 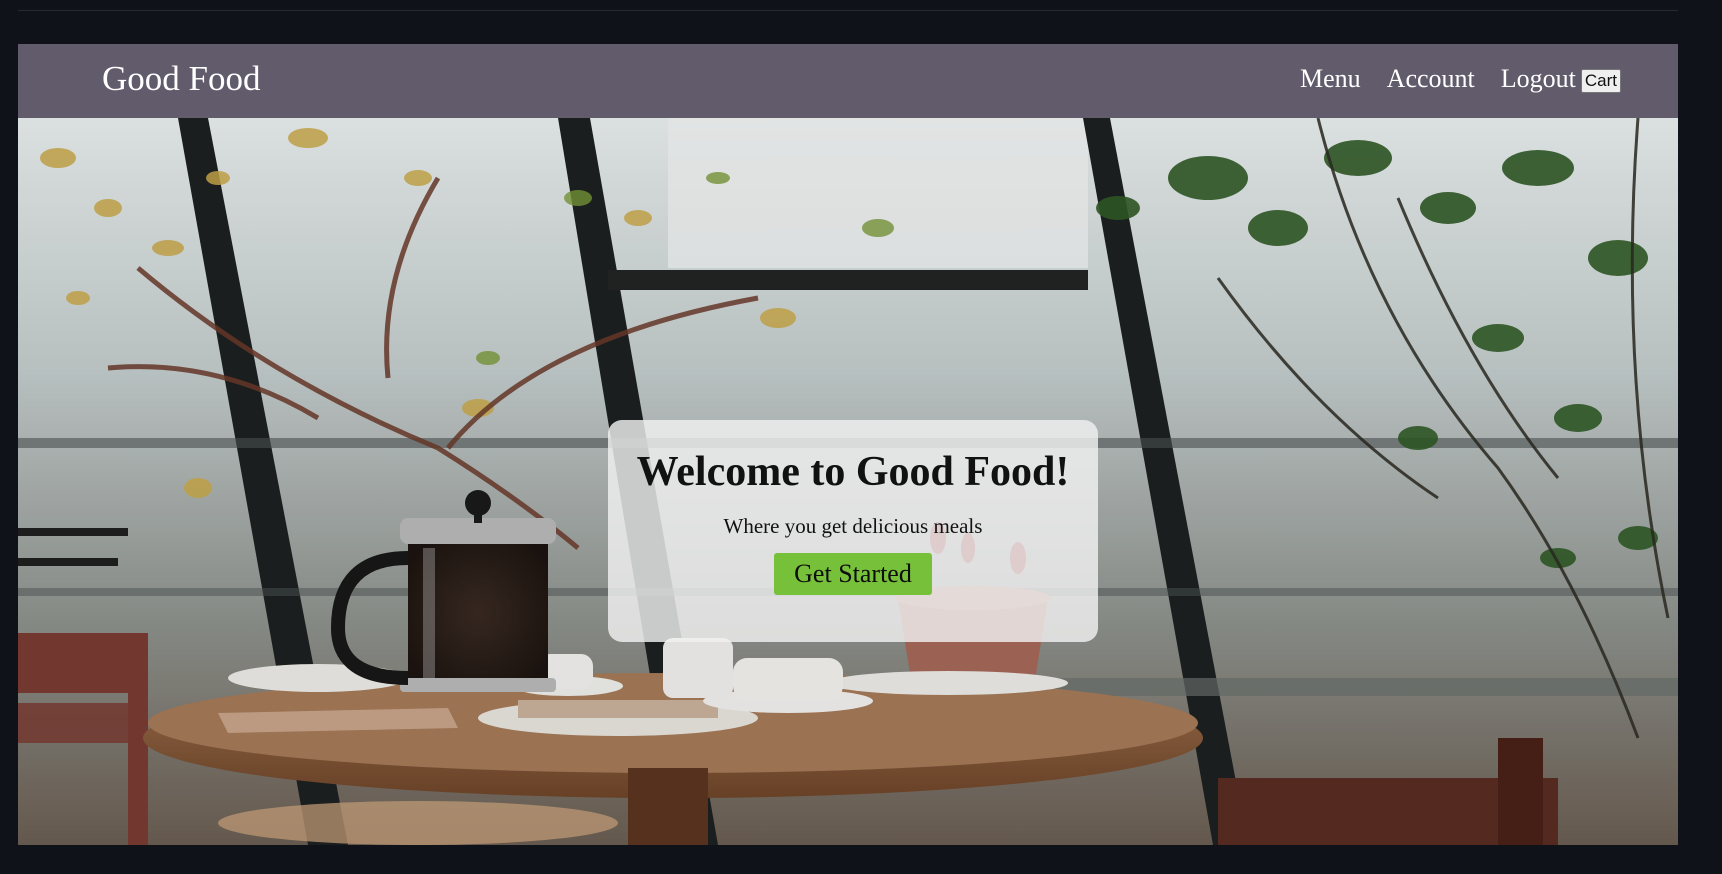 What do you see at coordinates (853, 472) in the screenshot?
I see `welcome-title: Welcome to Good Food!` at bounding box center [853, 472].